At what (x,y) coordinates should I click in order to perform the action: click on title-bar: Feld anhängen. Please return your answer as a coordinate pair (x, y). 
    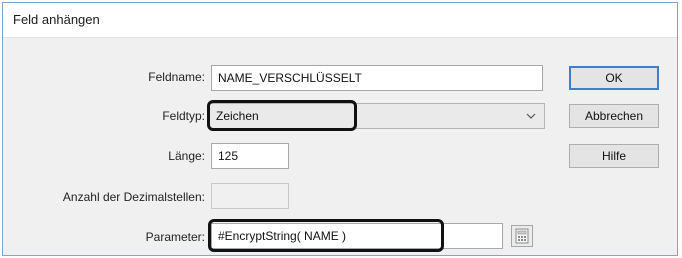
    Looking at the image, I should click on (340, 20).